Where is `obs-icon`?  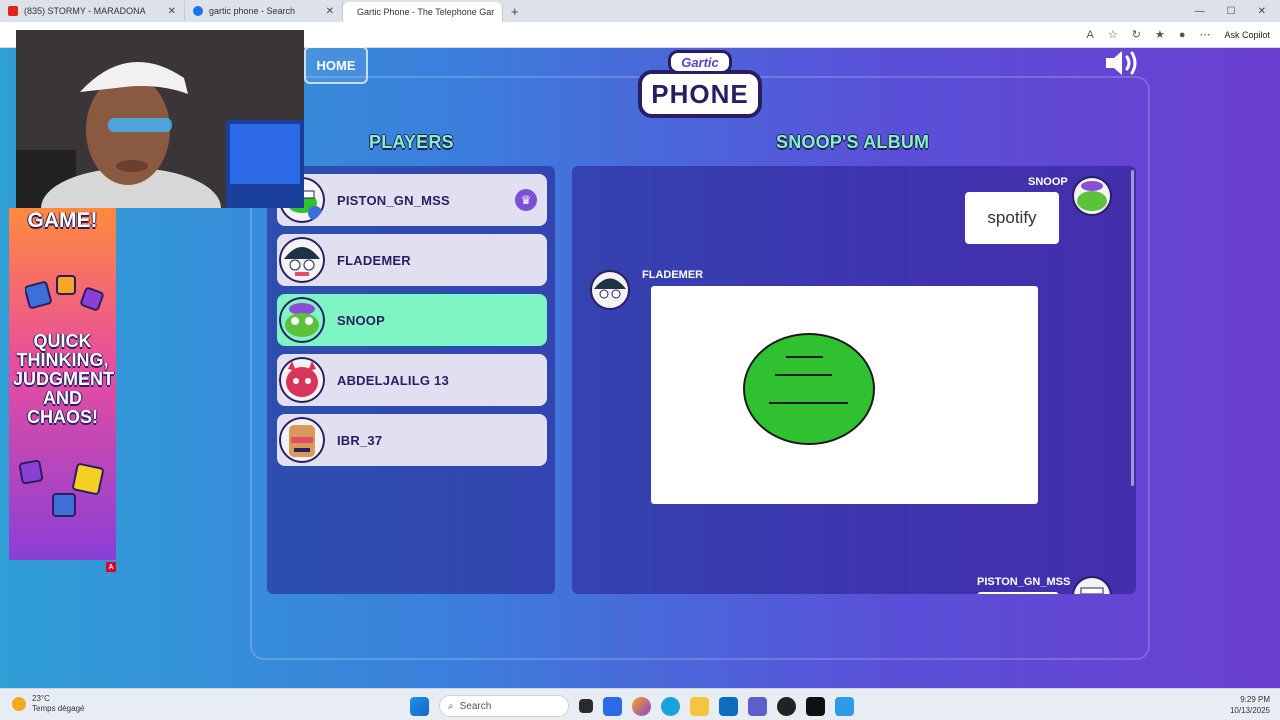 obs-icon is located at coordinates (786, 706).